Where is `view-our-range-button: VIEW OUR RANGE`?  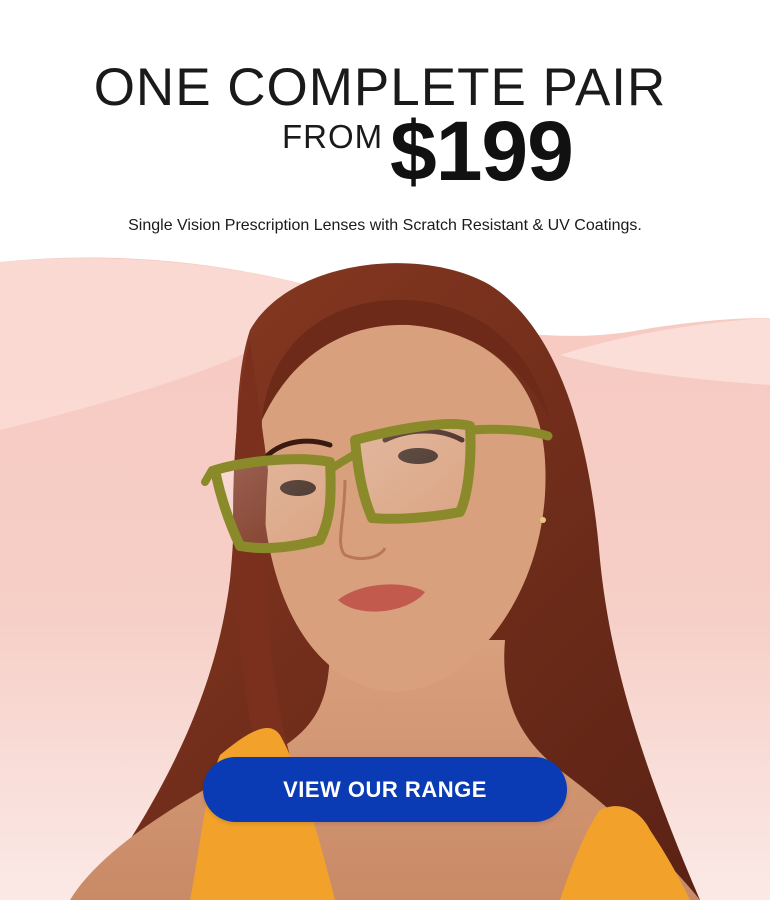
view-our-range-button: VIEW OUR RANGE is located at coordinates (385, 789).